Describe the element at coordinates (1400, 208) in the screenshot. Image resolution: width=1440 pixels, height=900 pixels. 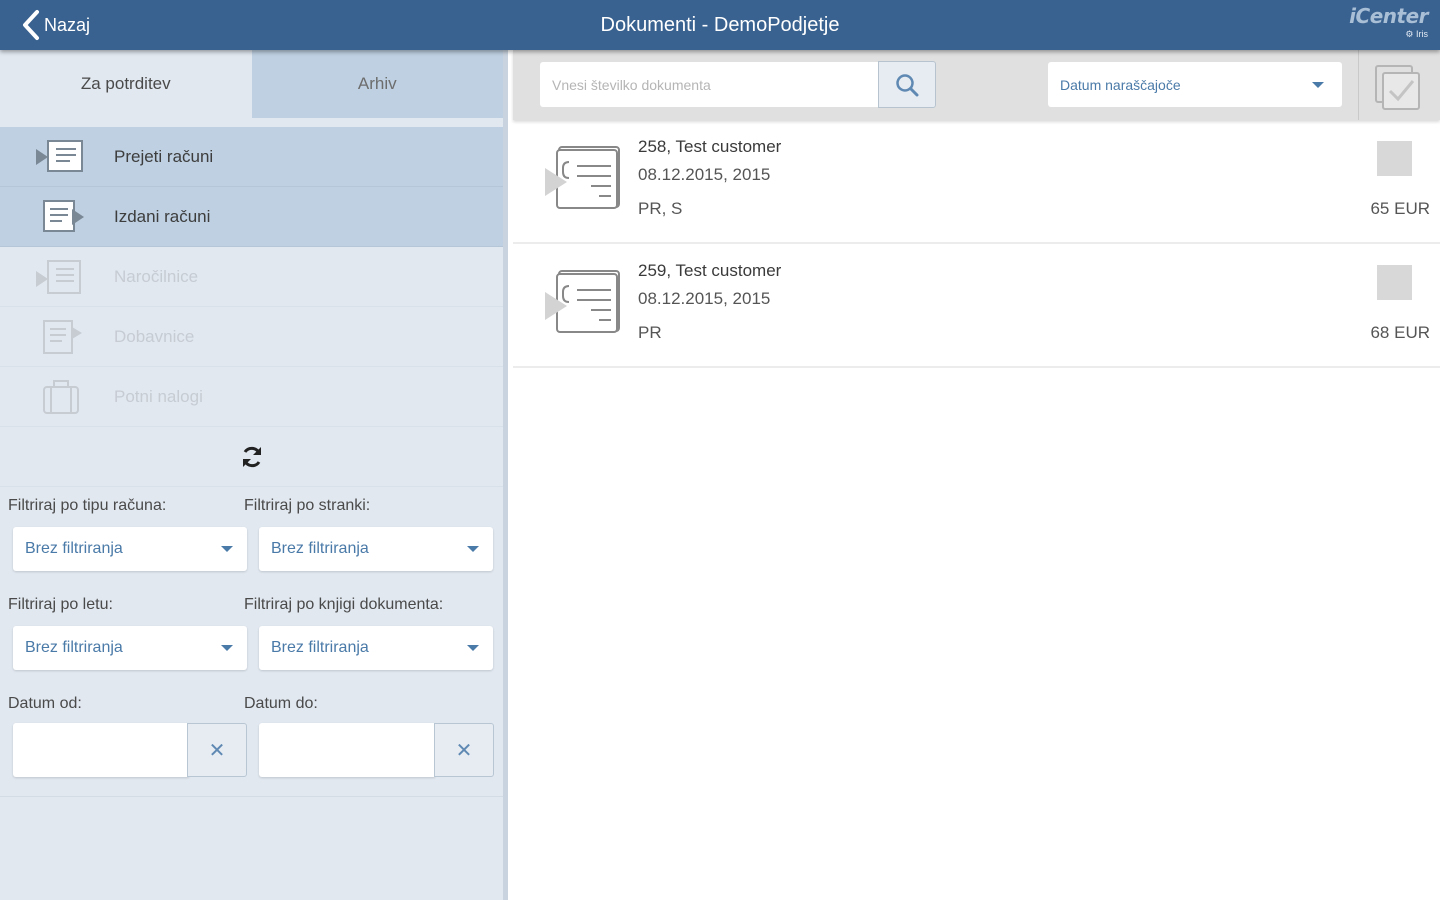
I see `document-amount: 65 EUR` at that location.